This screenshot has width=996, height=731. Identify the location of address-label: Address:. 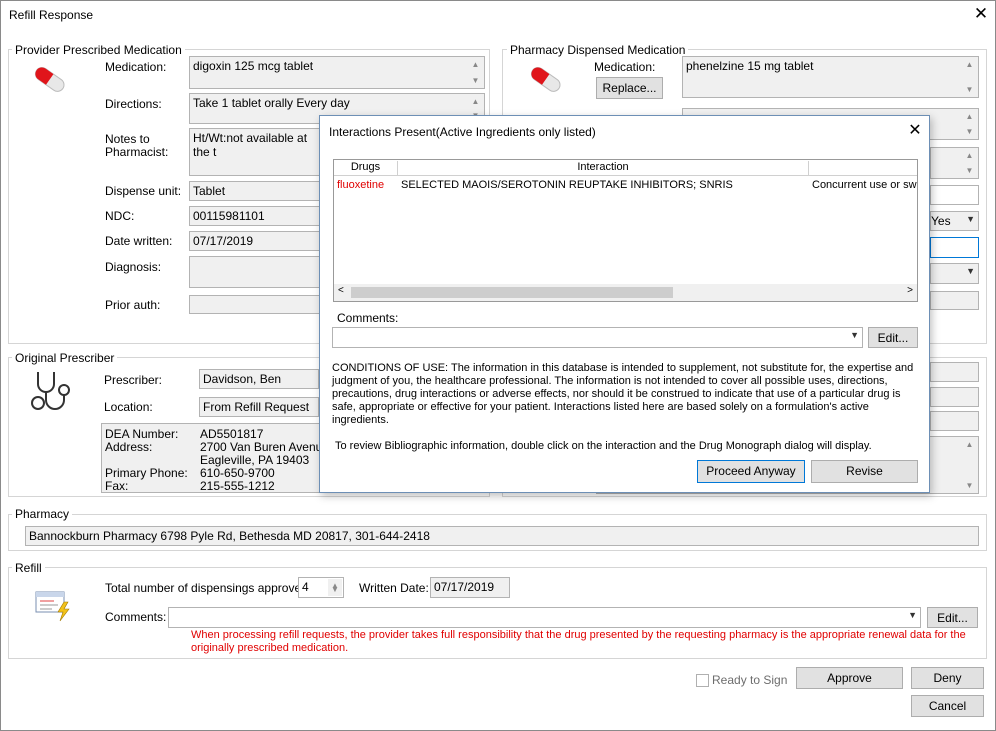
(129, 447).